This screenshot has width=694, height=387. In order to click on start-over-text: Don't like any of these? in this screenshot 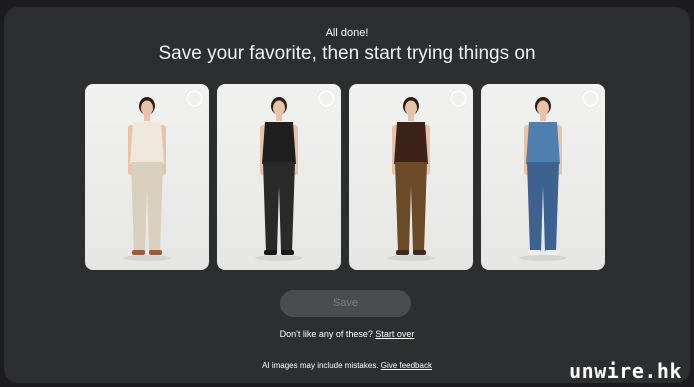, I will do `click(326, 334)`.